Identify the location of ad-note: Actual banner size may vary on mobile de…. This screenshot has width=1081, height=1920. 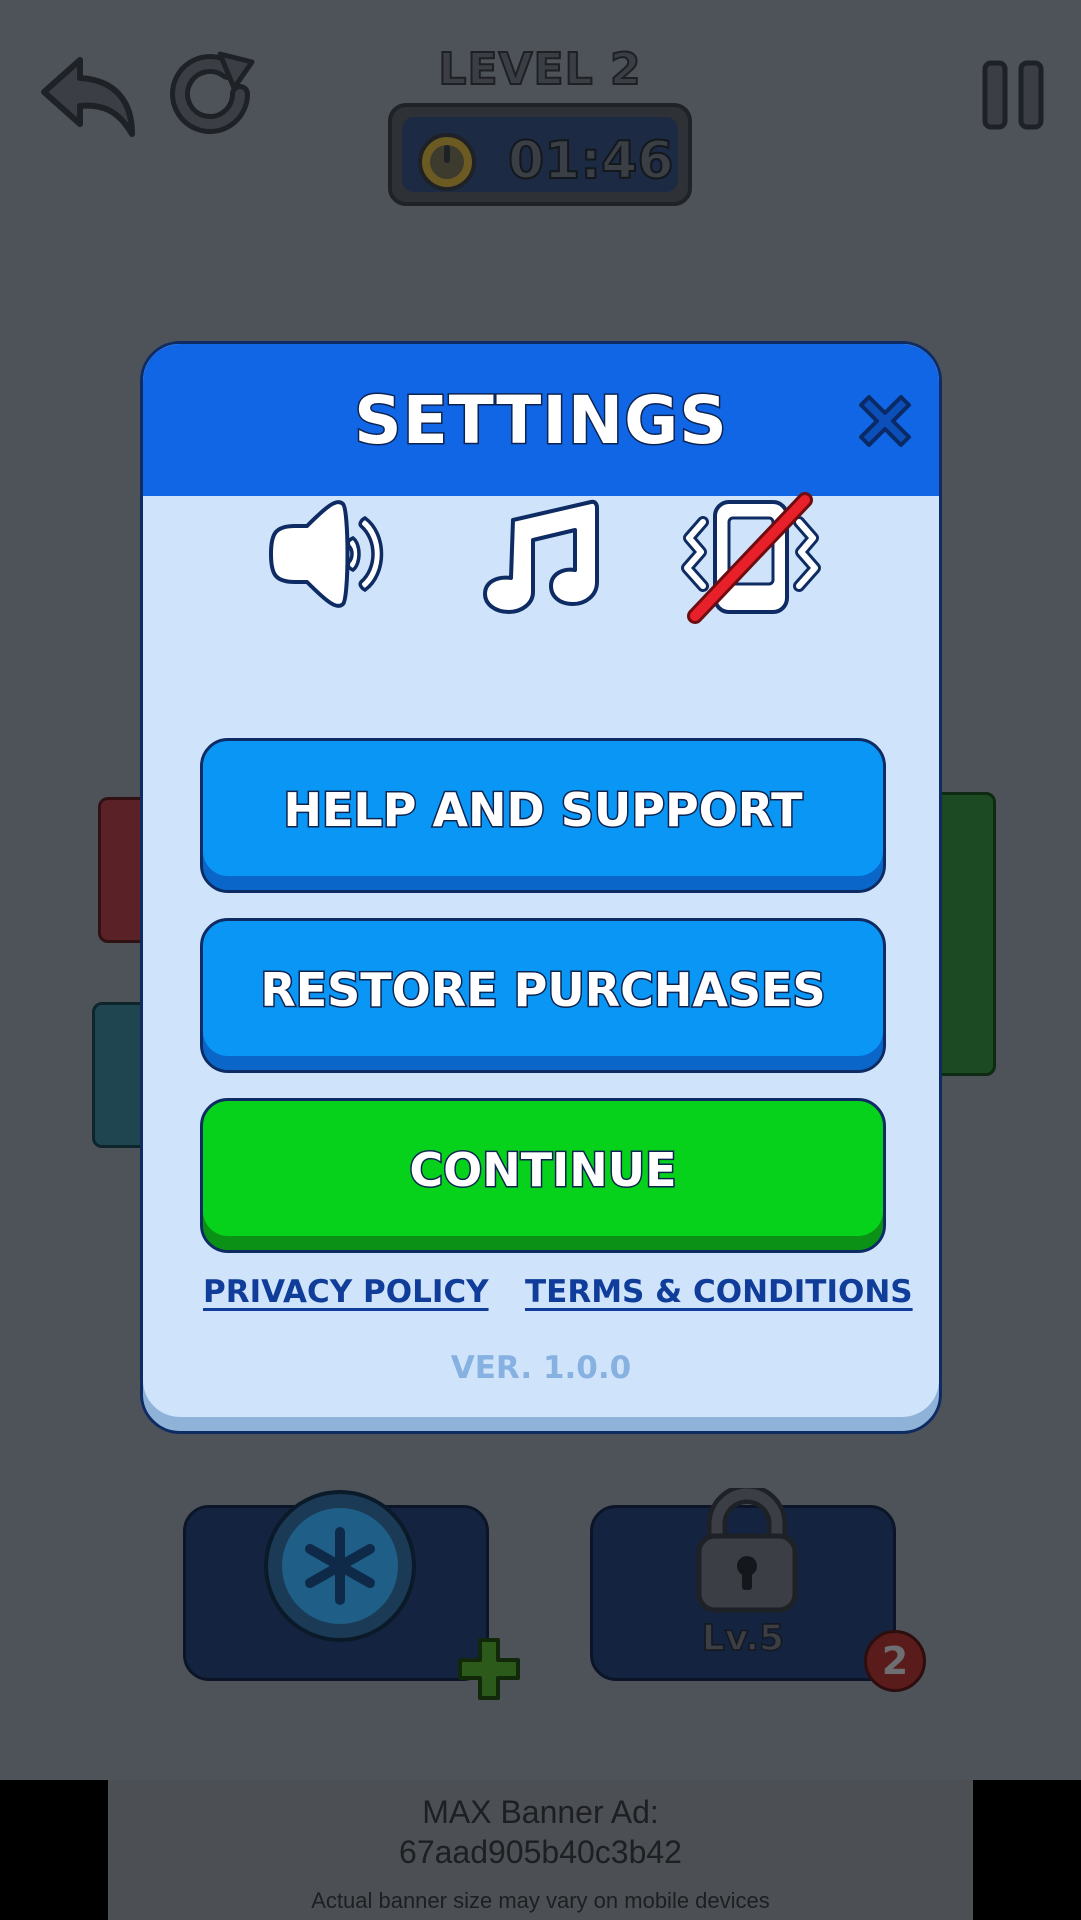
(540, 1900).